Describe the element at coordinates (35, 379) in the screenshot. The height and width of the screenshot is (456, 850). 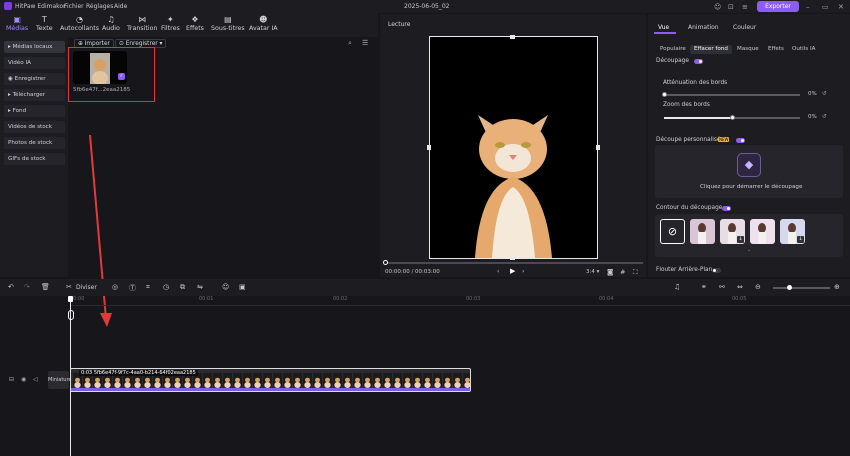
I see `mute-icon: ◁` at that location.